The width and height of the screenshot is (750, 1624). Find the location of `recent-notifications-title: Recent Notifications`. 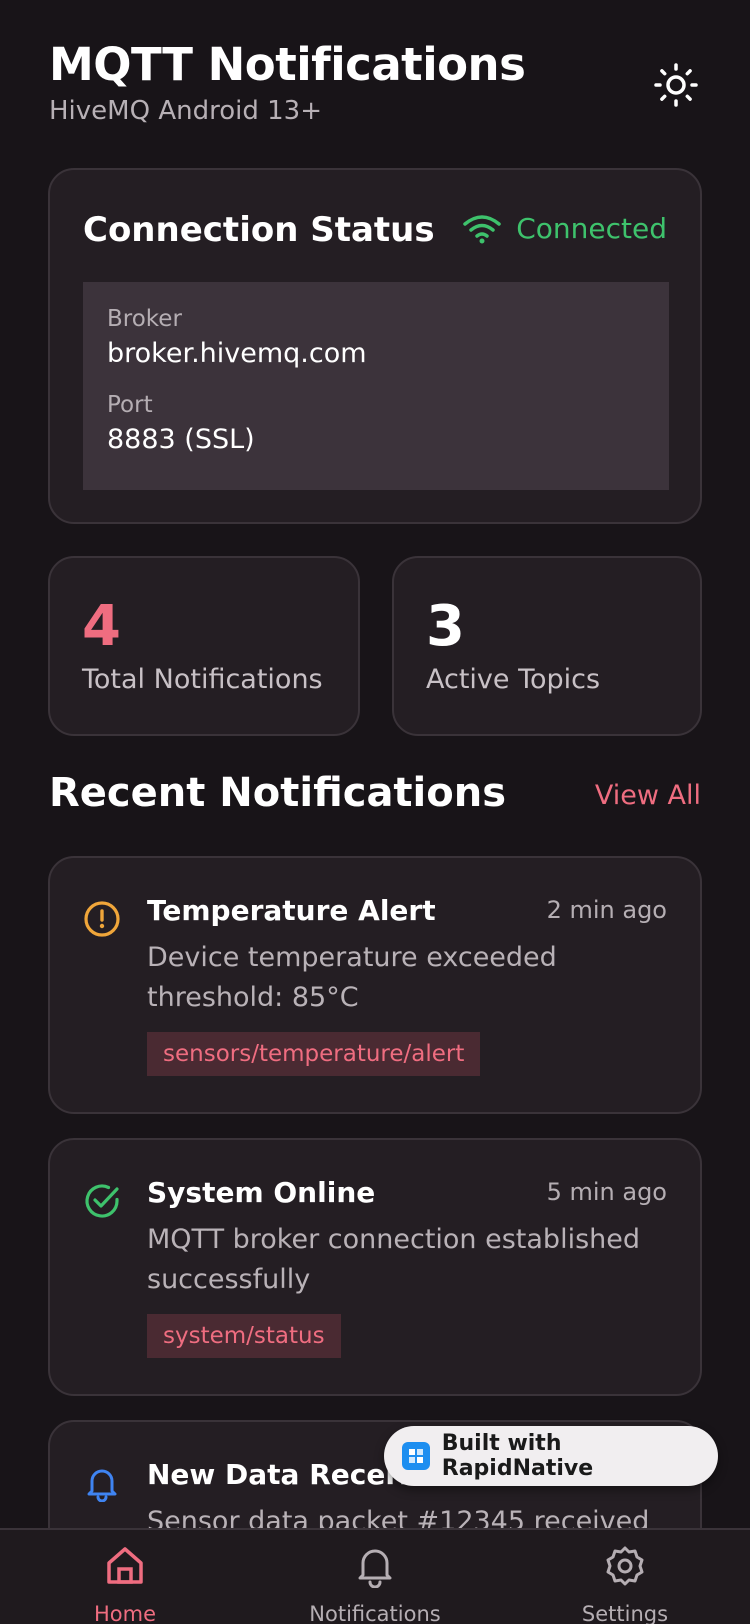

recent-notifications-title: Recent Notifications is located at coordinates (278, 793).